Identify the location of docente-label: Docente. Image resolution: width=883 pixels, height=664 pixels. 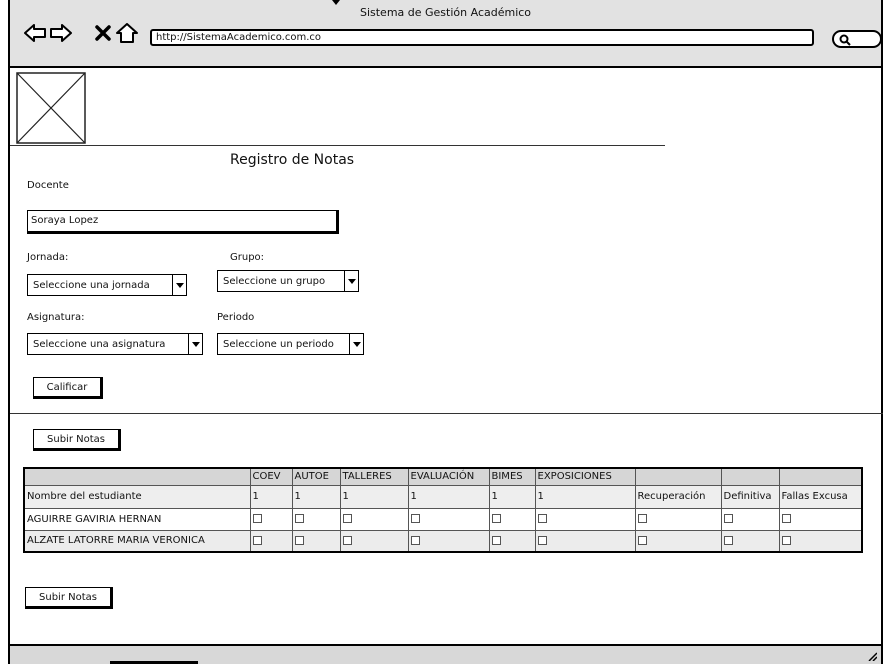
(48, 185).